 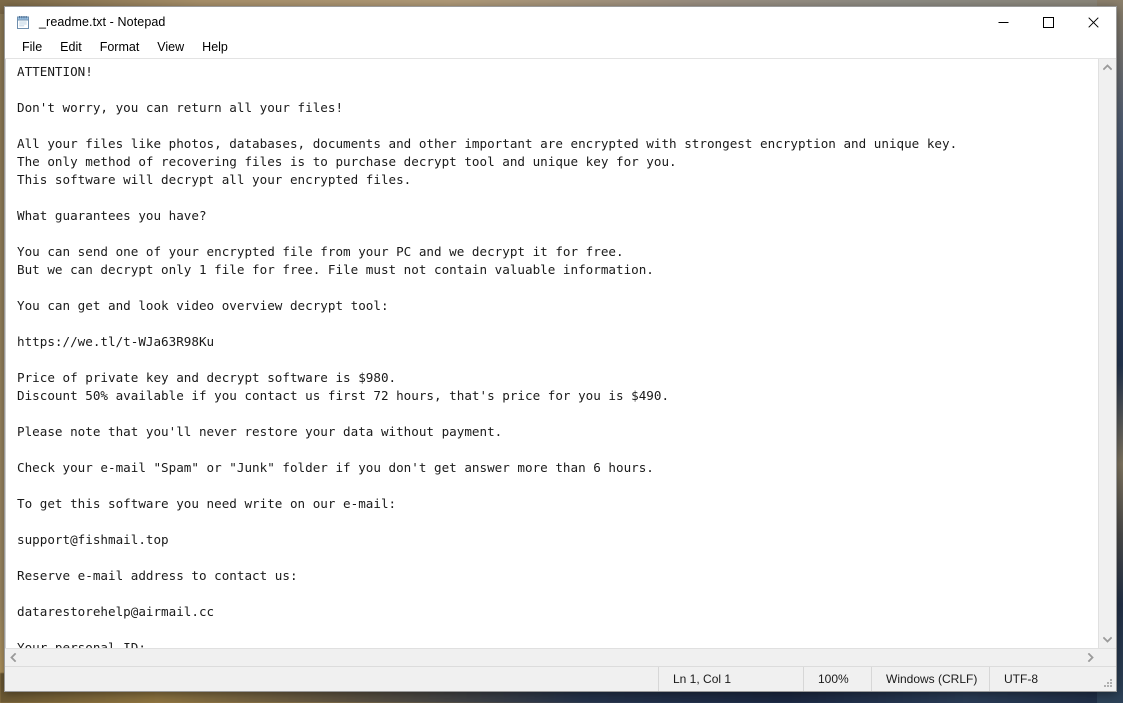 I want to click on close-icon, so click(x=1093, y=22).